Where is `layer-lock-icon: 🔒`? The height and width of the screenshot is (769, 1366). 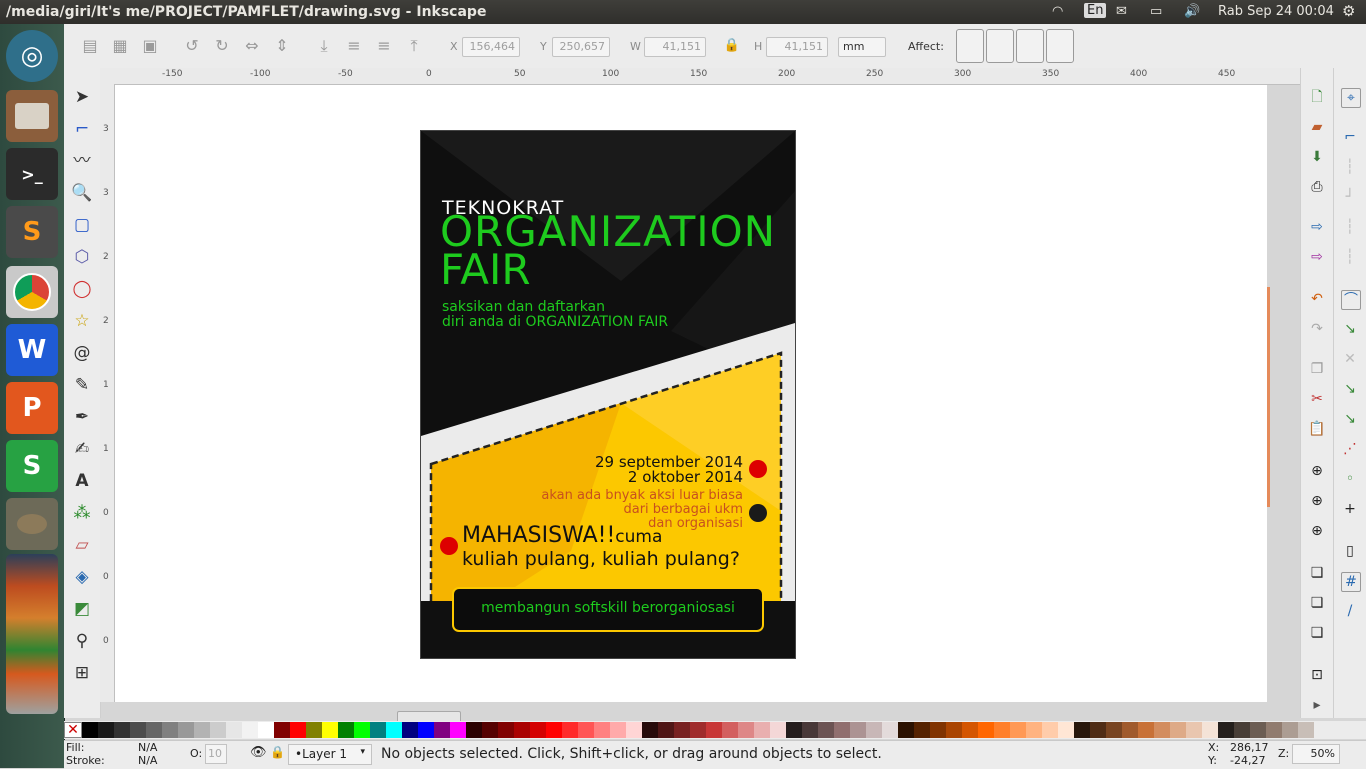
layer-lock-icon: 🔒 is located at coordinates (277, 752).